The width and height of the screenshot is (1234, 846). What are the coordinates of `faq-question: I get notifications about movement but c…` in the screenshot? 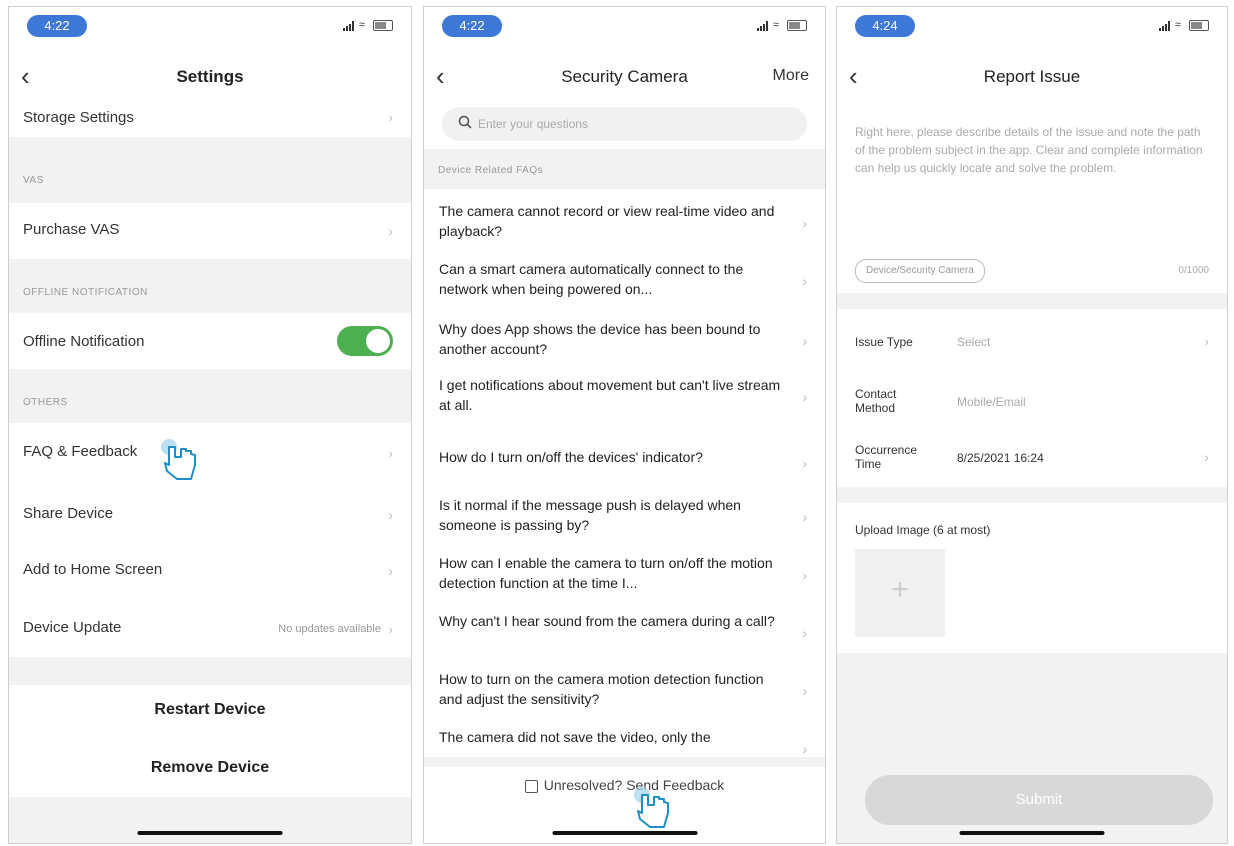 It's located at (610, 395).